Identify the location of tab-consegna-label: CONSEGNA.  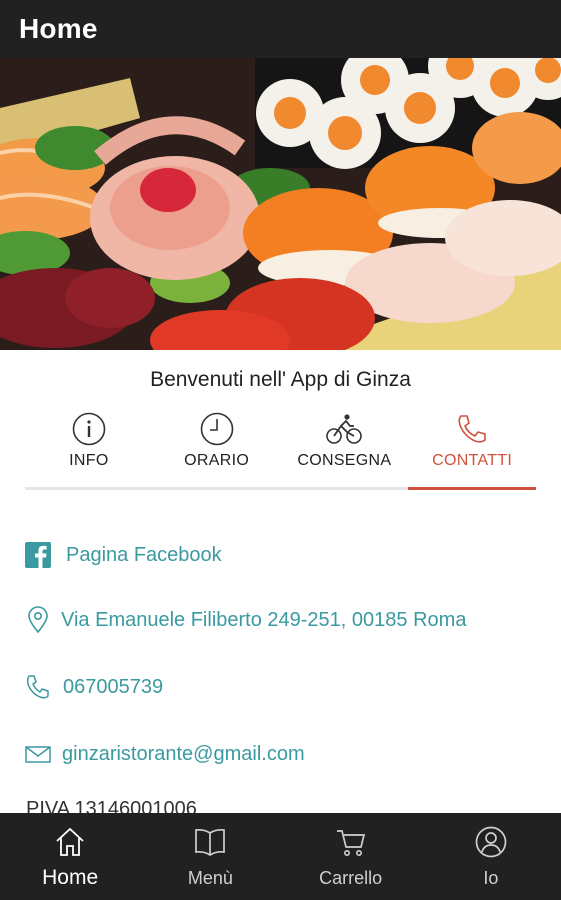
(344, 460).